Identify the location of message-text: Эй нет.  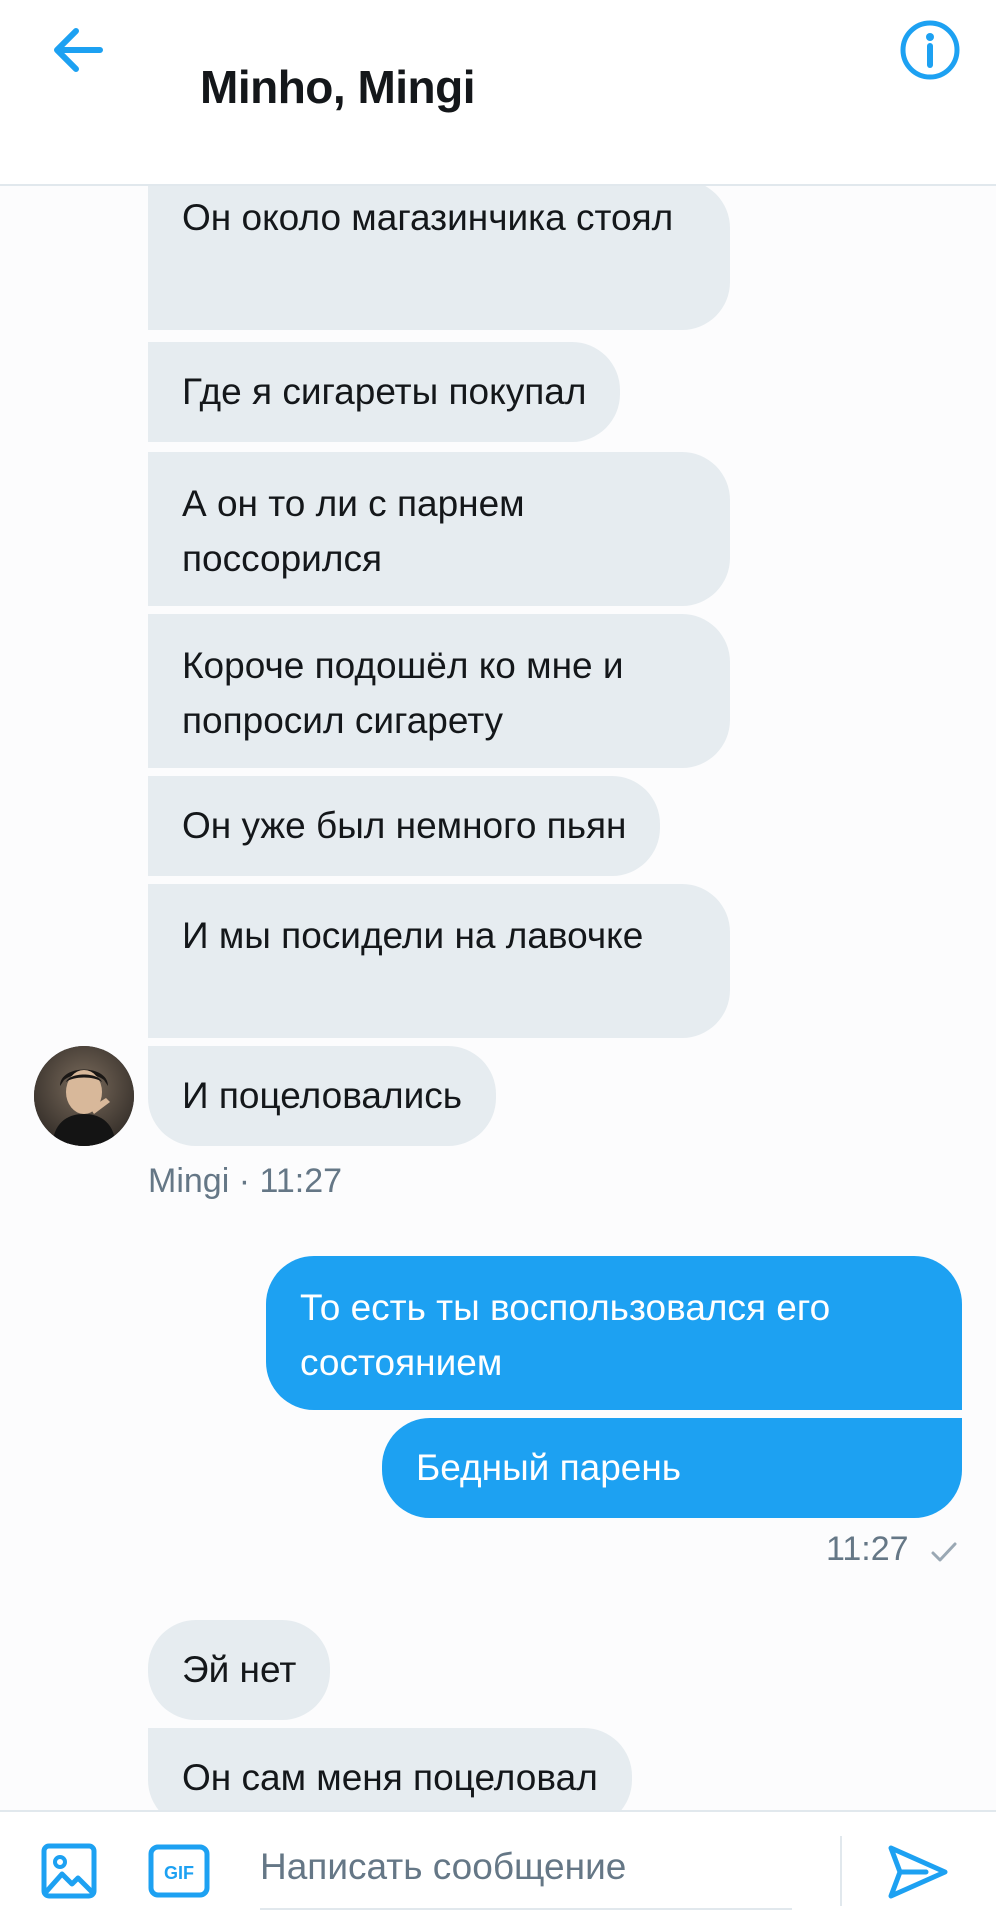
(239, 1669).